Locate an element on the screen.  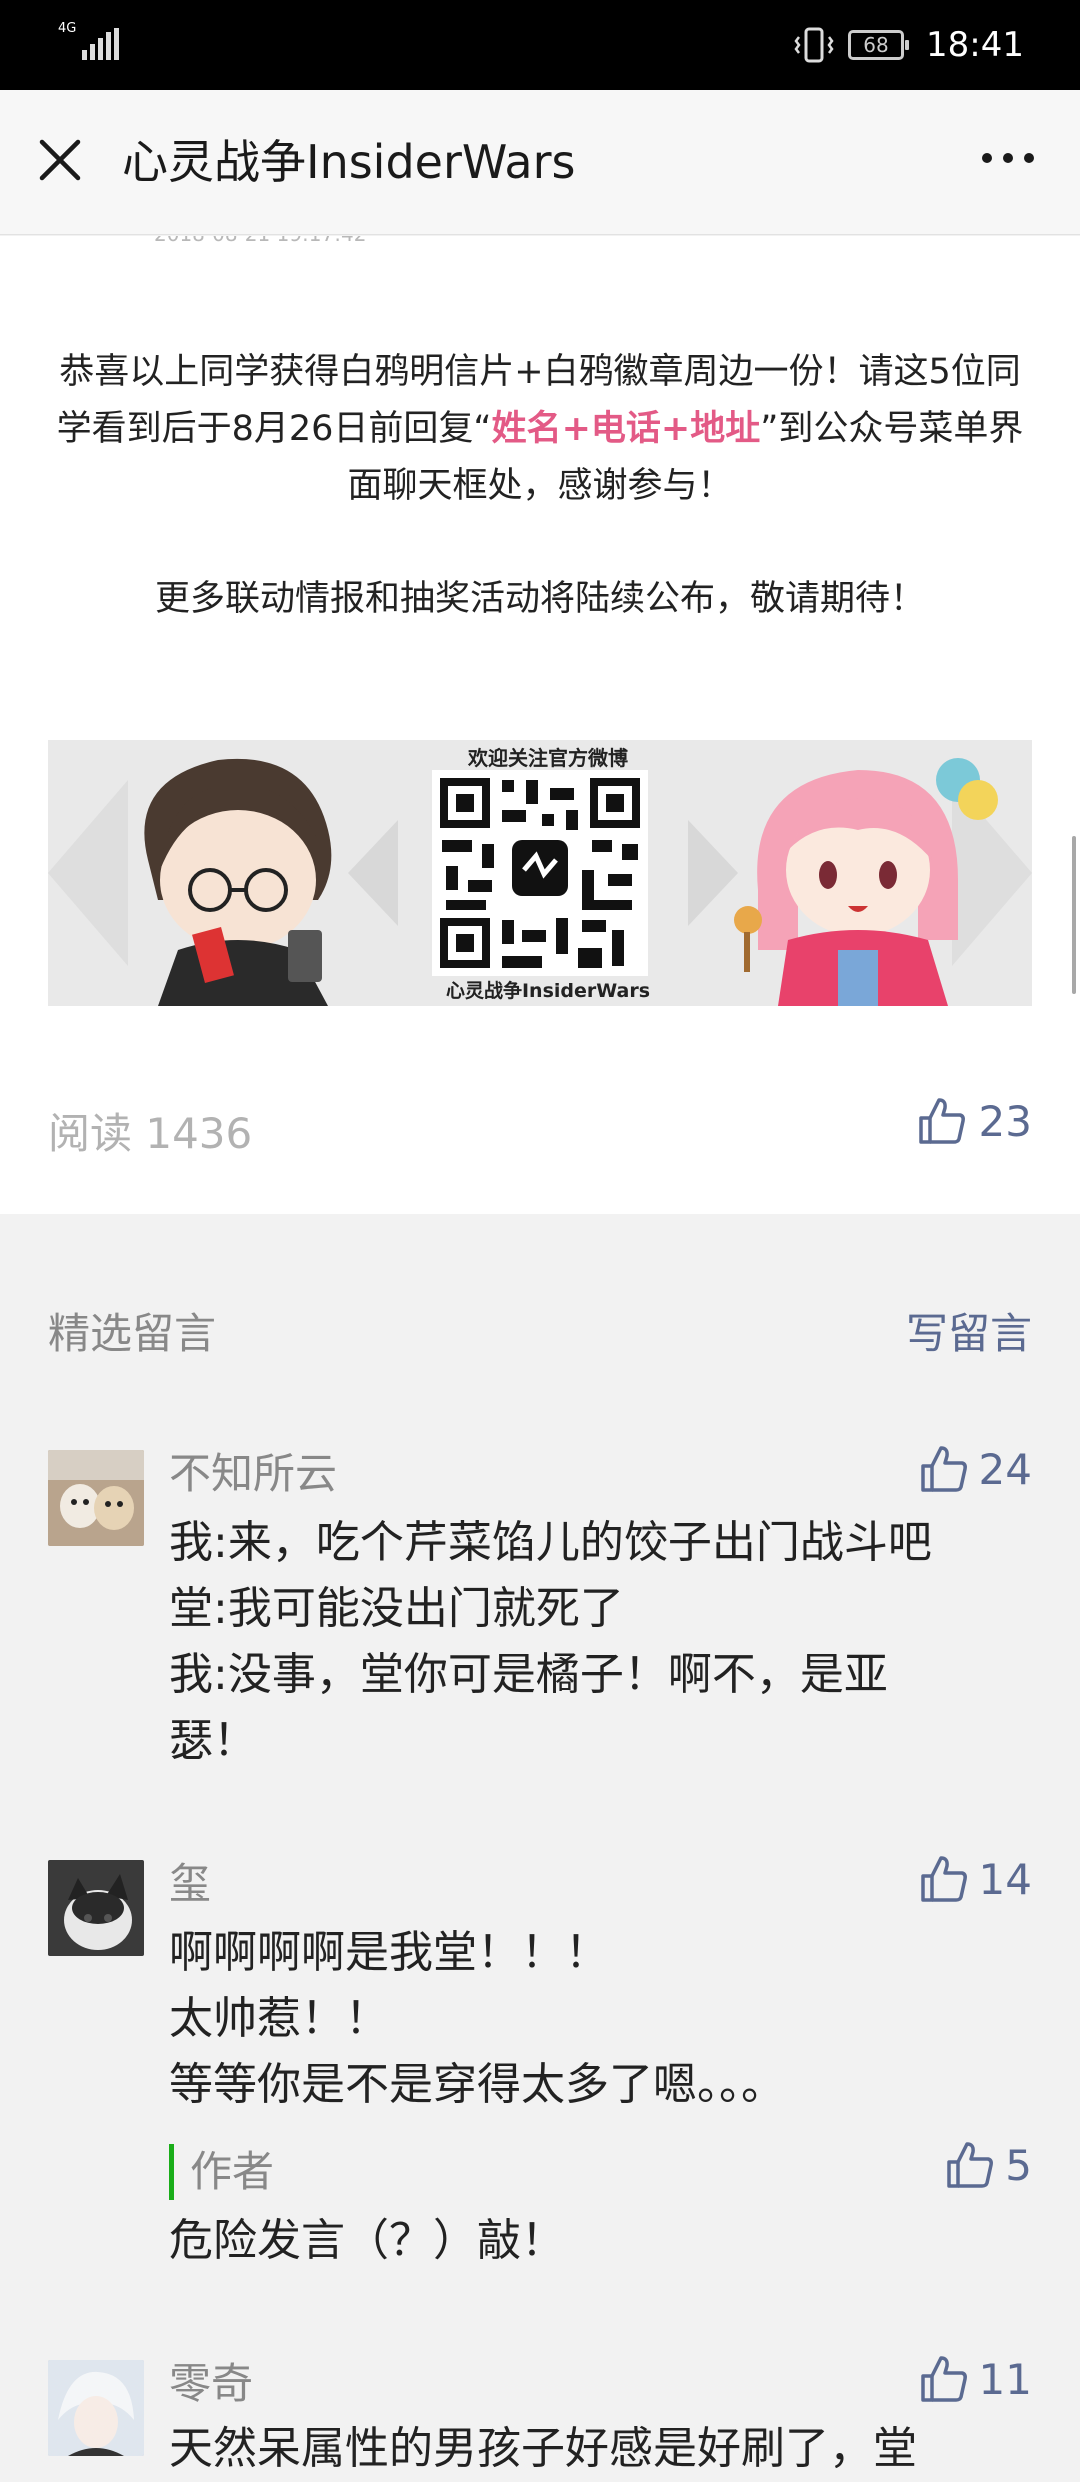
vibrate-icon is located at coordinates (814, 45).